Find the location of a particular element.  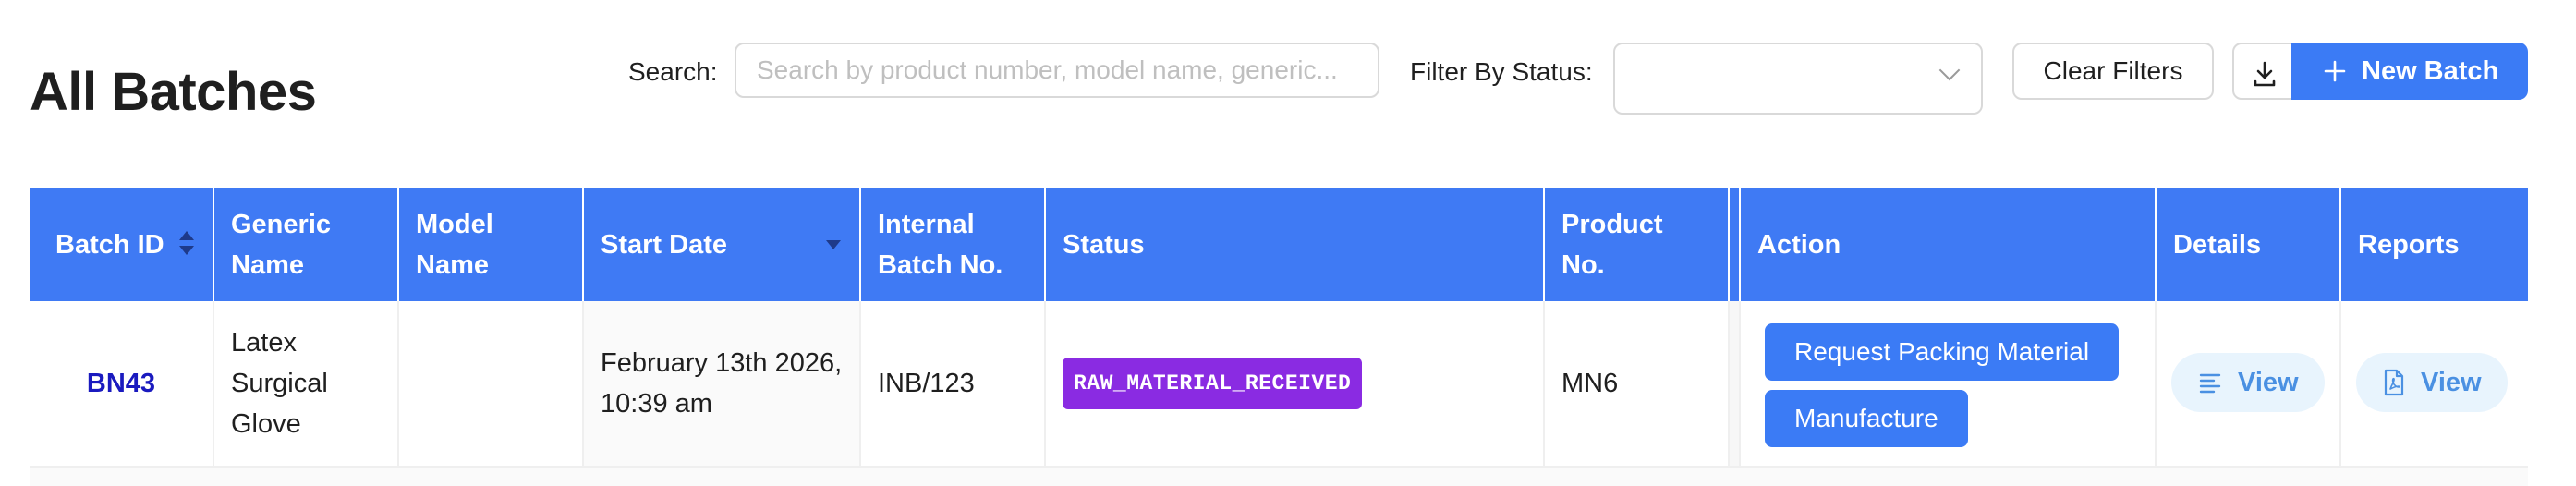

status-filter-select is located at coordinates (1798, 79).